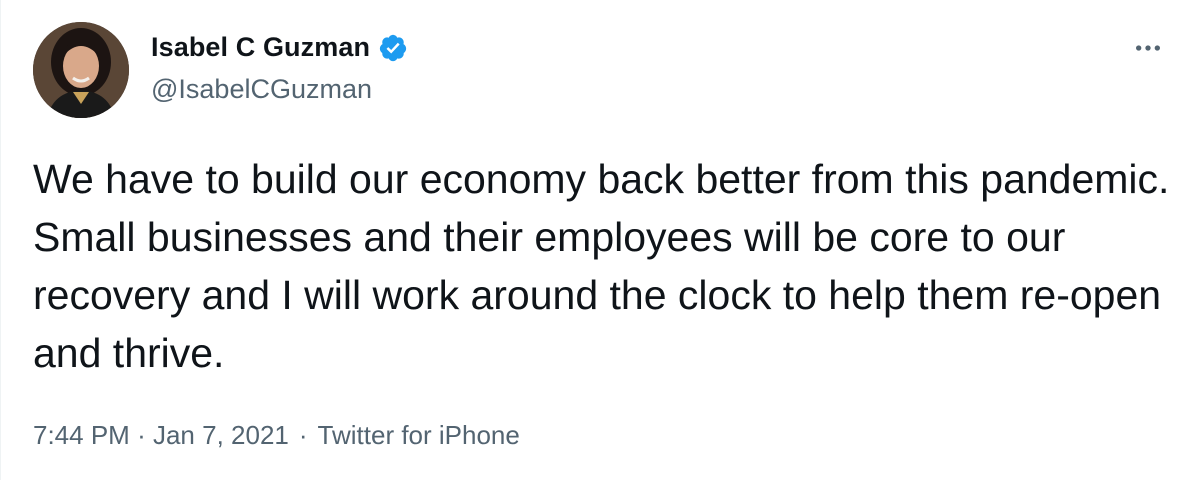 The height and width of the screenshot is (480, 1194). I want to click on avatar, so click(81, 70).